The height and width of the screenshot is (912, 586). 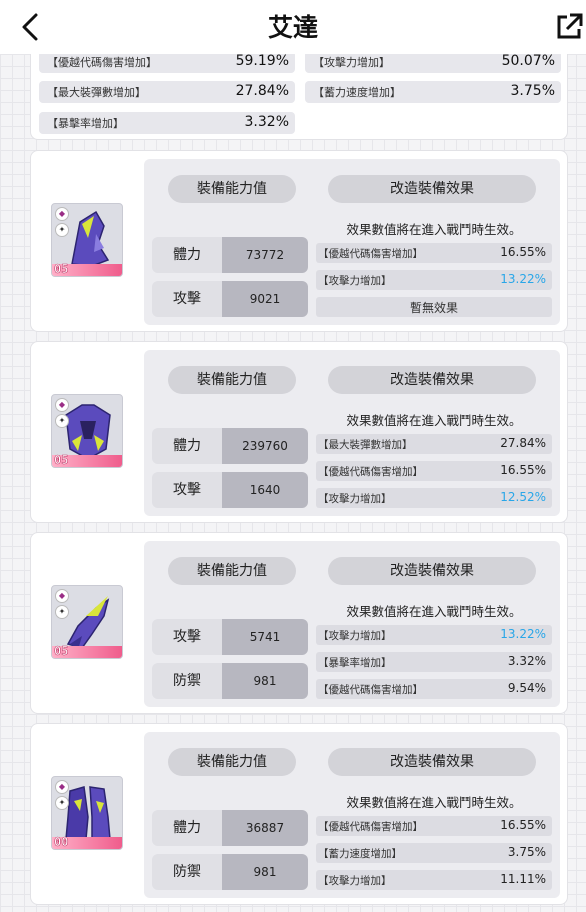 I want to click on stat-row: 攻擊 9021, so click(x=230, y=299).